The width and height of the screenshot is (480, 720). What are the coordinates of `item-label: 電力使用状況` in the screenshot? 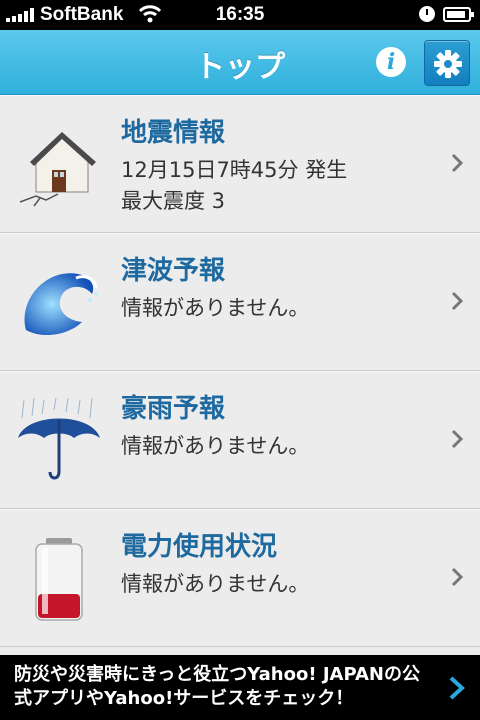 It's located at (199, 547).